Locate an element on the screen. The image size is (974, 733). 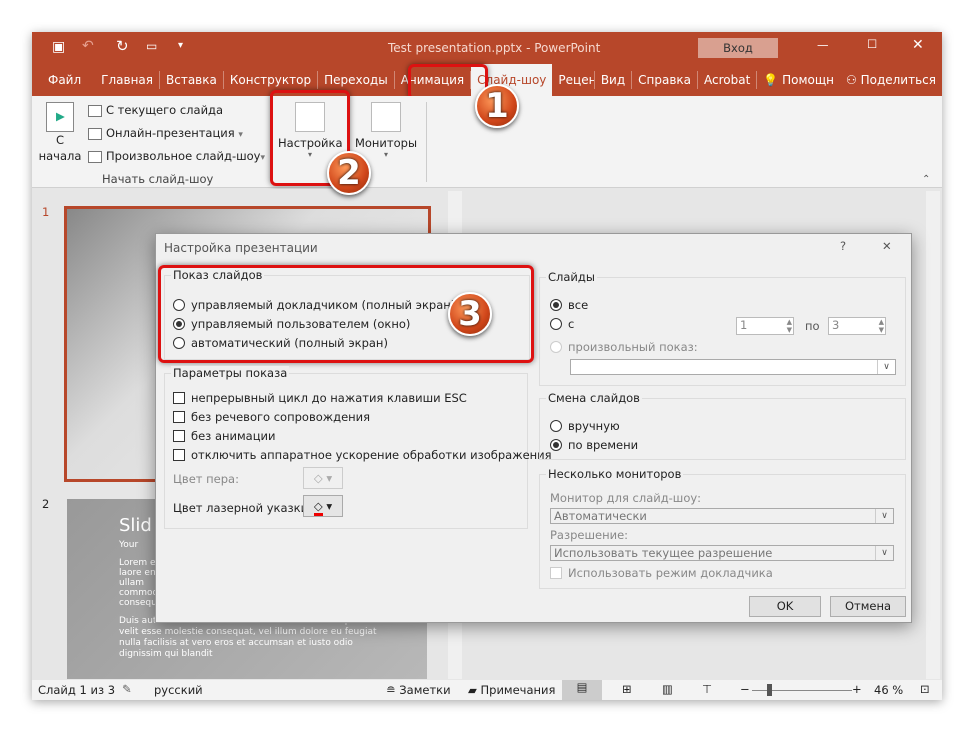
tab-help: Справка is located at coordinates (665, 80).